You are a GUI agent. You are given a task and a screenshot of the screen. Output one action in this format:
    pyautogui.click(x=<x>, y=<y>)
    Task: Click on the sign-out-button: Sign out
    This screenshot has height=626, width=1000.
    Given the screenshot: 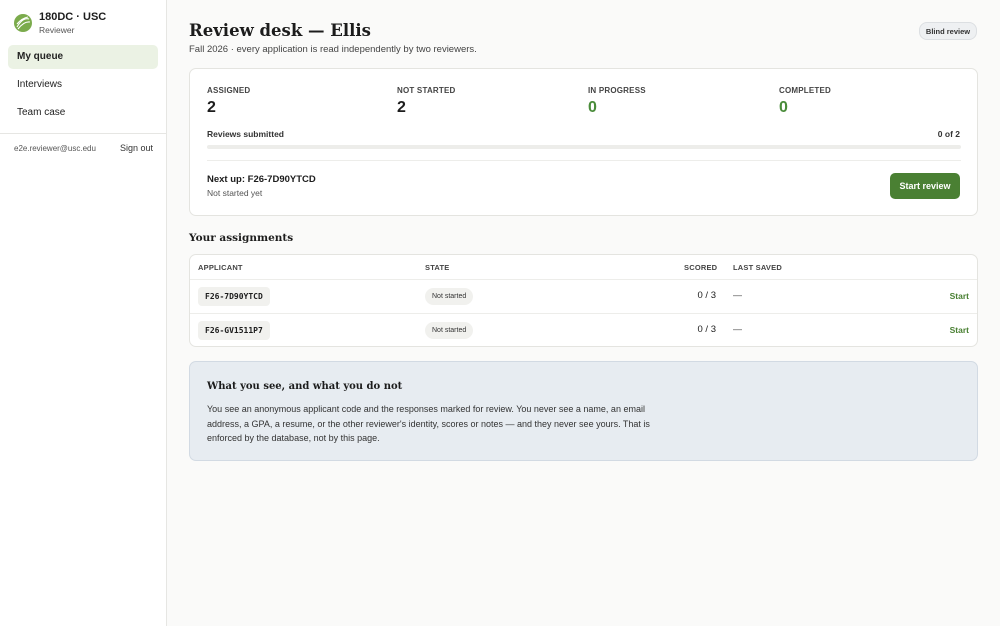 What is the action you would take?
    pyautogui.click(x=136, y=148)
    